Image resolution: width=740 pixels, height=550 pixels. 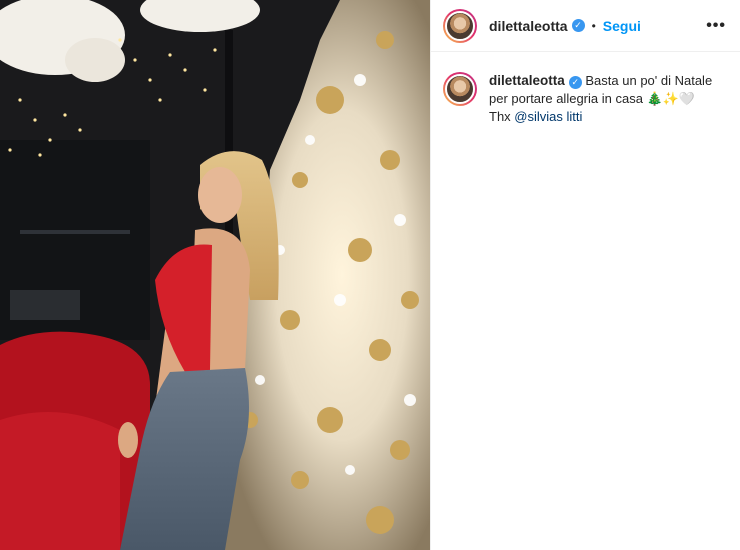 I want to click on caption-mention-link: @silvias litti, so click(x=548, y=116).